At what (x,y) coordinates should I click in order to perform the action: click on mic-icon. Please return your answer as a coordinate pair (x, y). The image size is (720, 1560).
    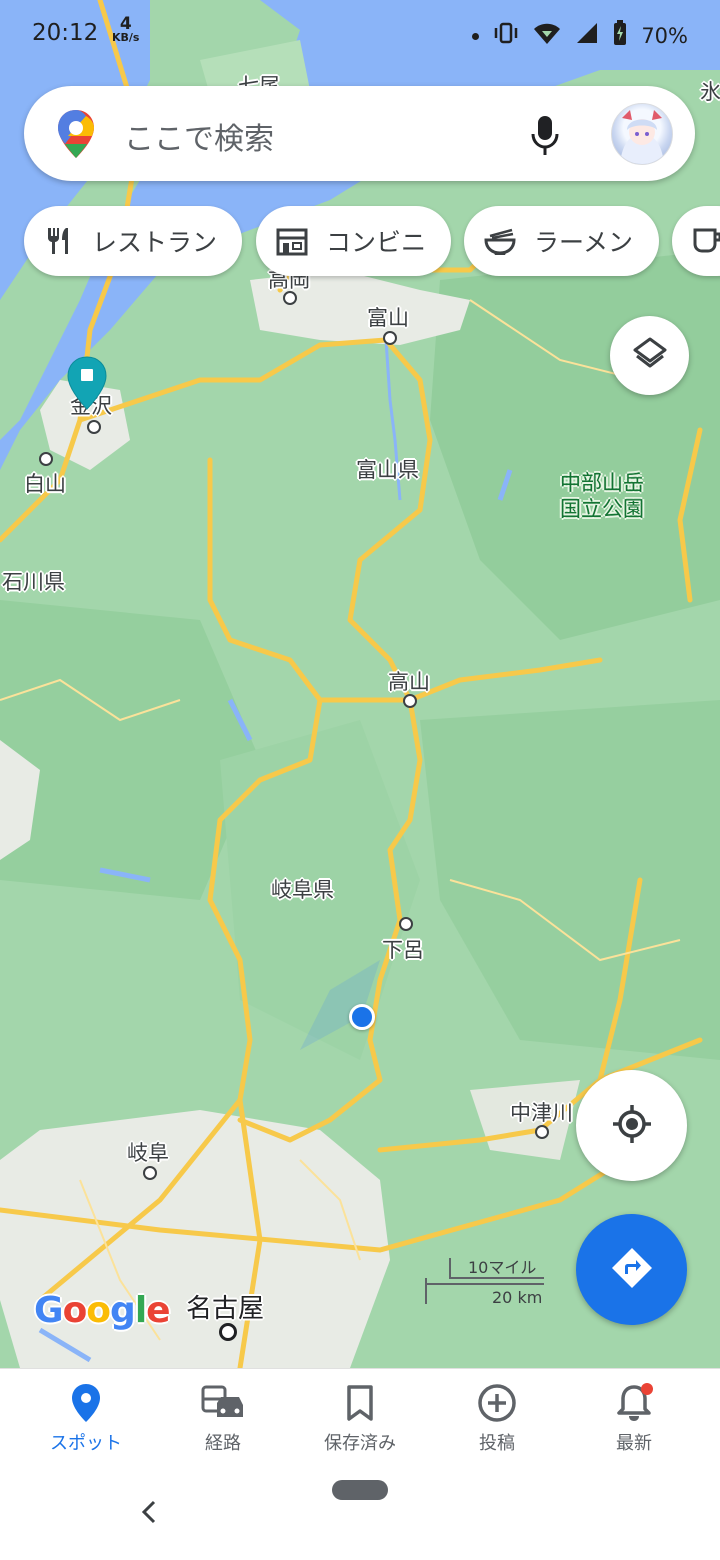
    Looking at the image, I should click on (545, 137).